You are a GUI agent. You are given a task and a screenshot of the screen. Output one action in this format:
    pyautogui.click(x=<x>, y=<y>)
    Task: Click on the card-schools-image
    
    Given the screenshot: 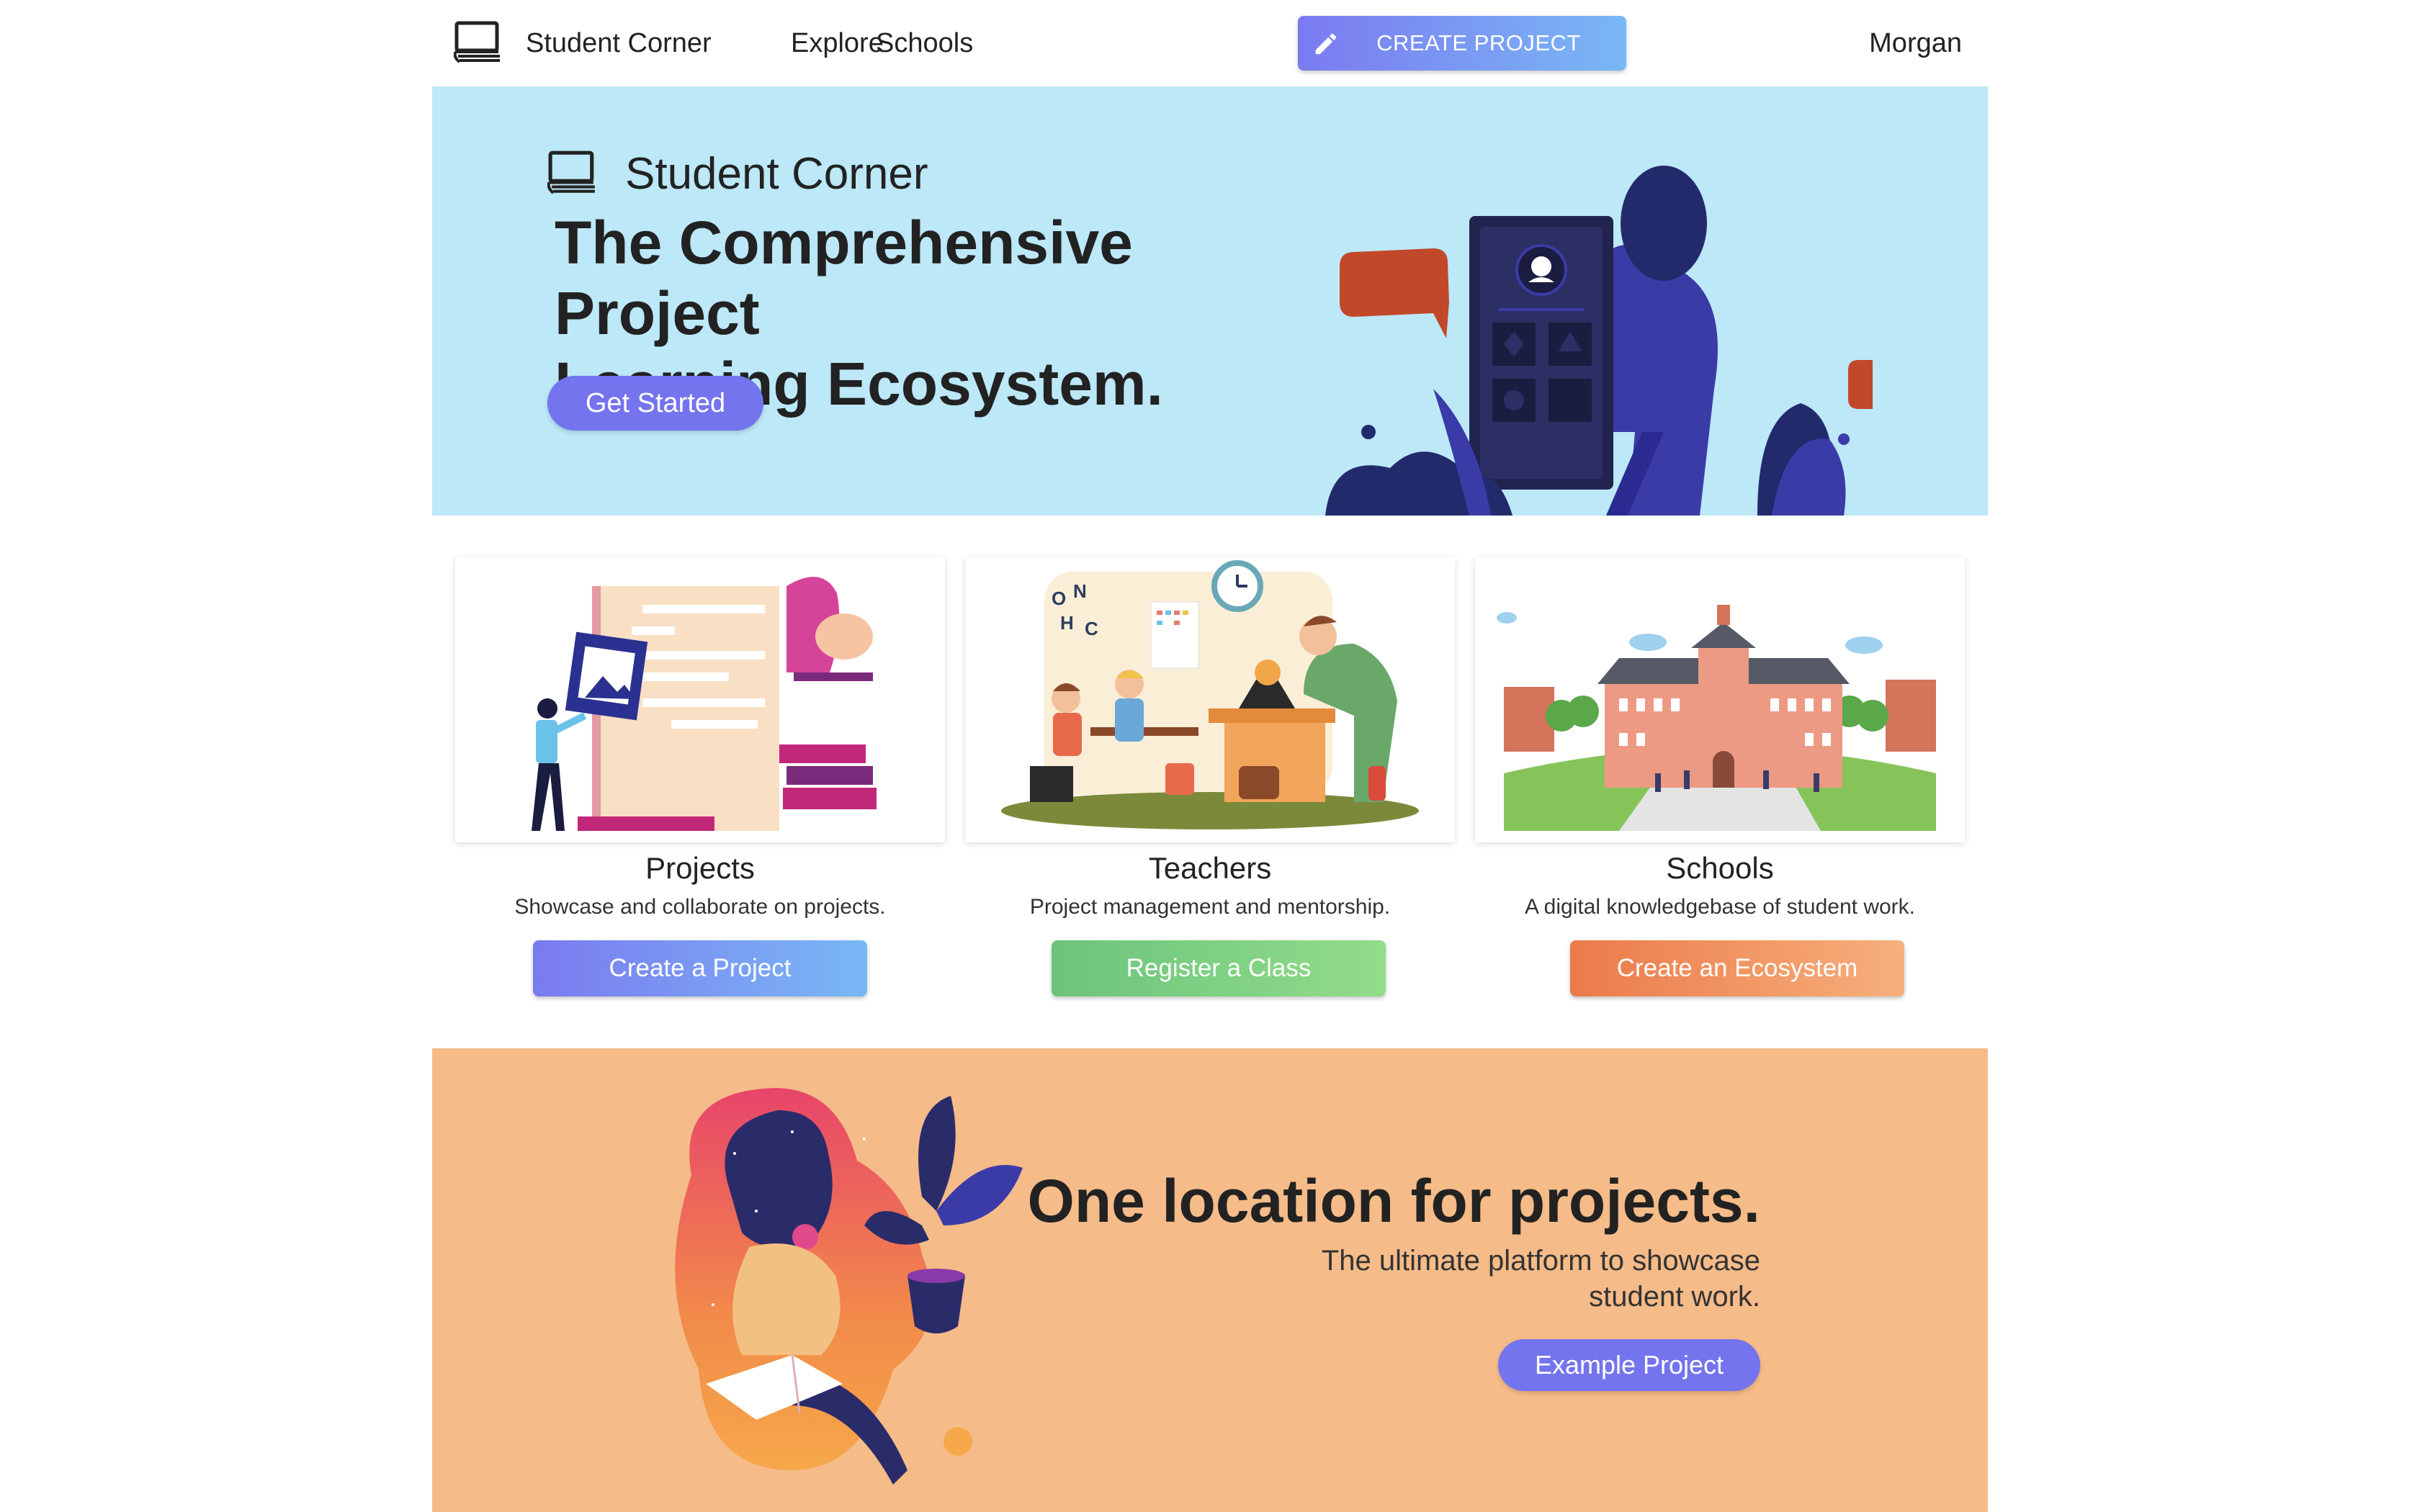 What is the action you would take?
    pyautogui.click(x=1720, y=699)
    